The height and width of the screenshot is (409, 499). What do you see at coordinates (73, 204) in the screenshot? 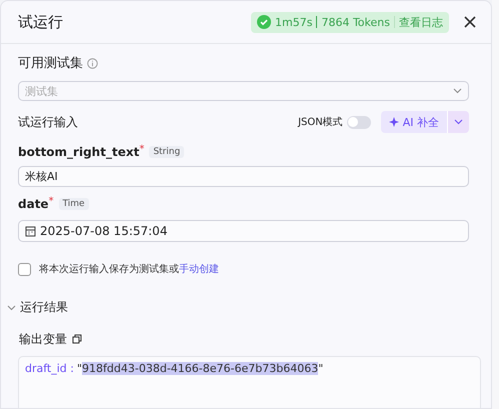
I see `type-tag: Time` at bounding box center [73, 204].